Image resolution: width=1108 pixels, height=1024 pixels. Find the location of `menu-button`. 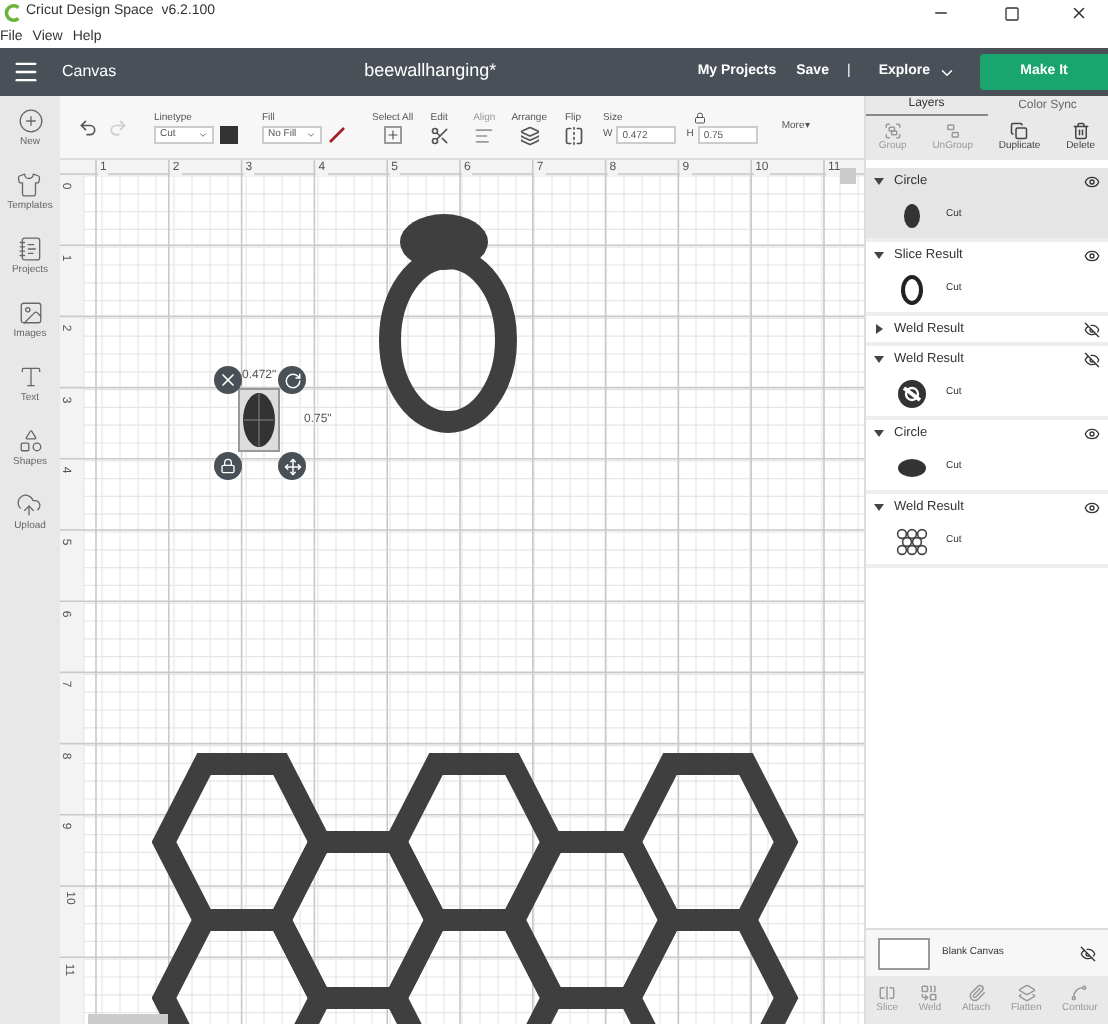

menu-button is located at coordinates (26, 72).